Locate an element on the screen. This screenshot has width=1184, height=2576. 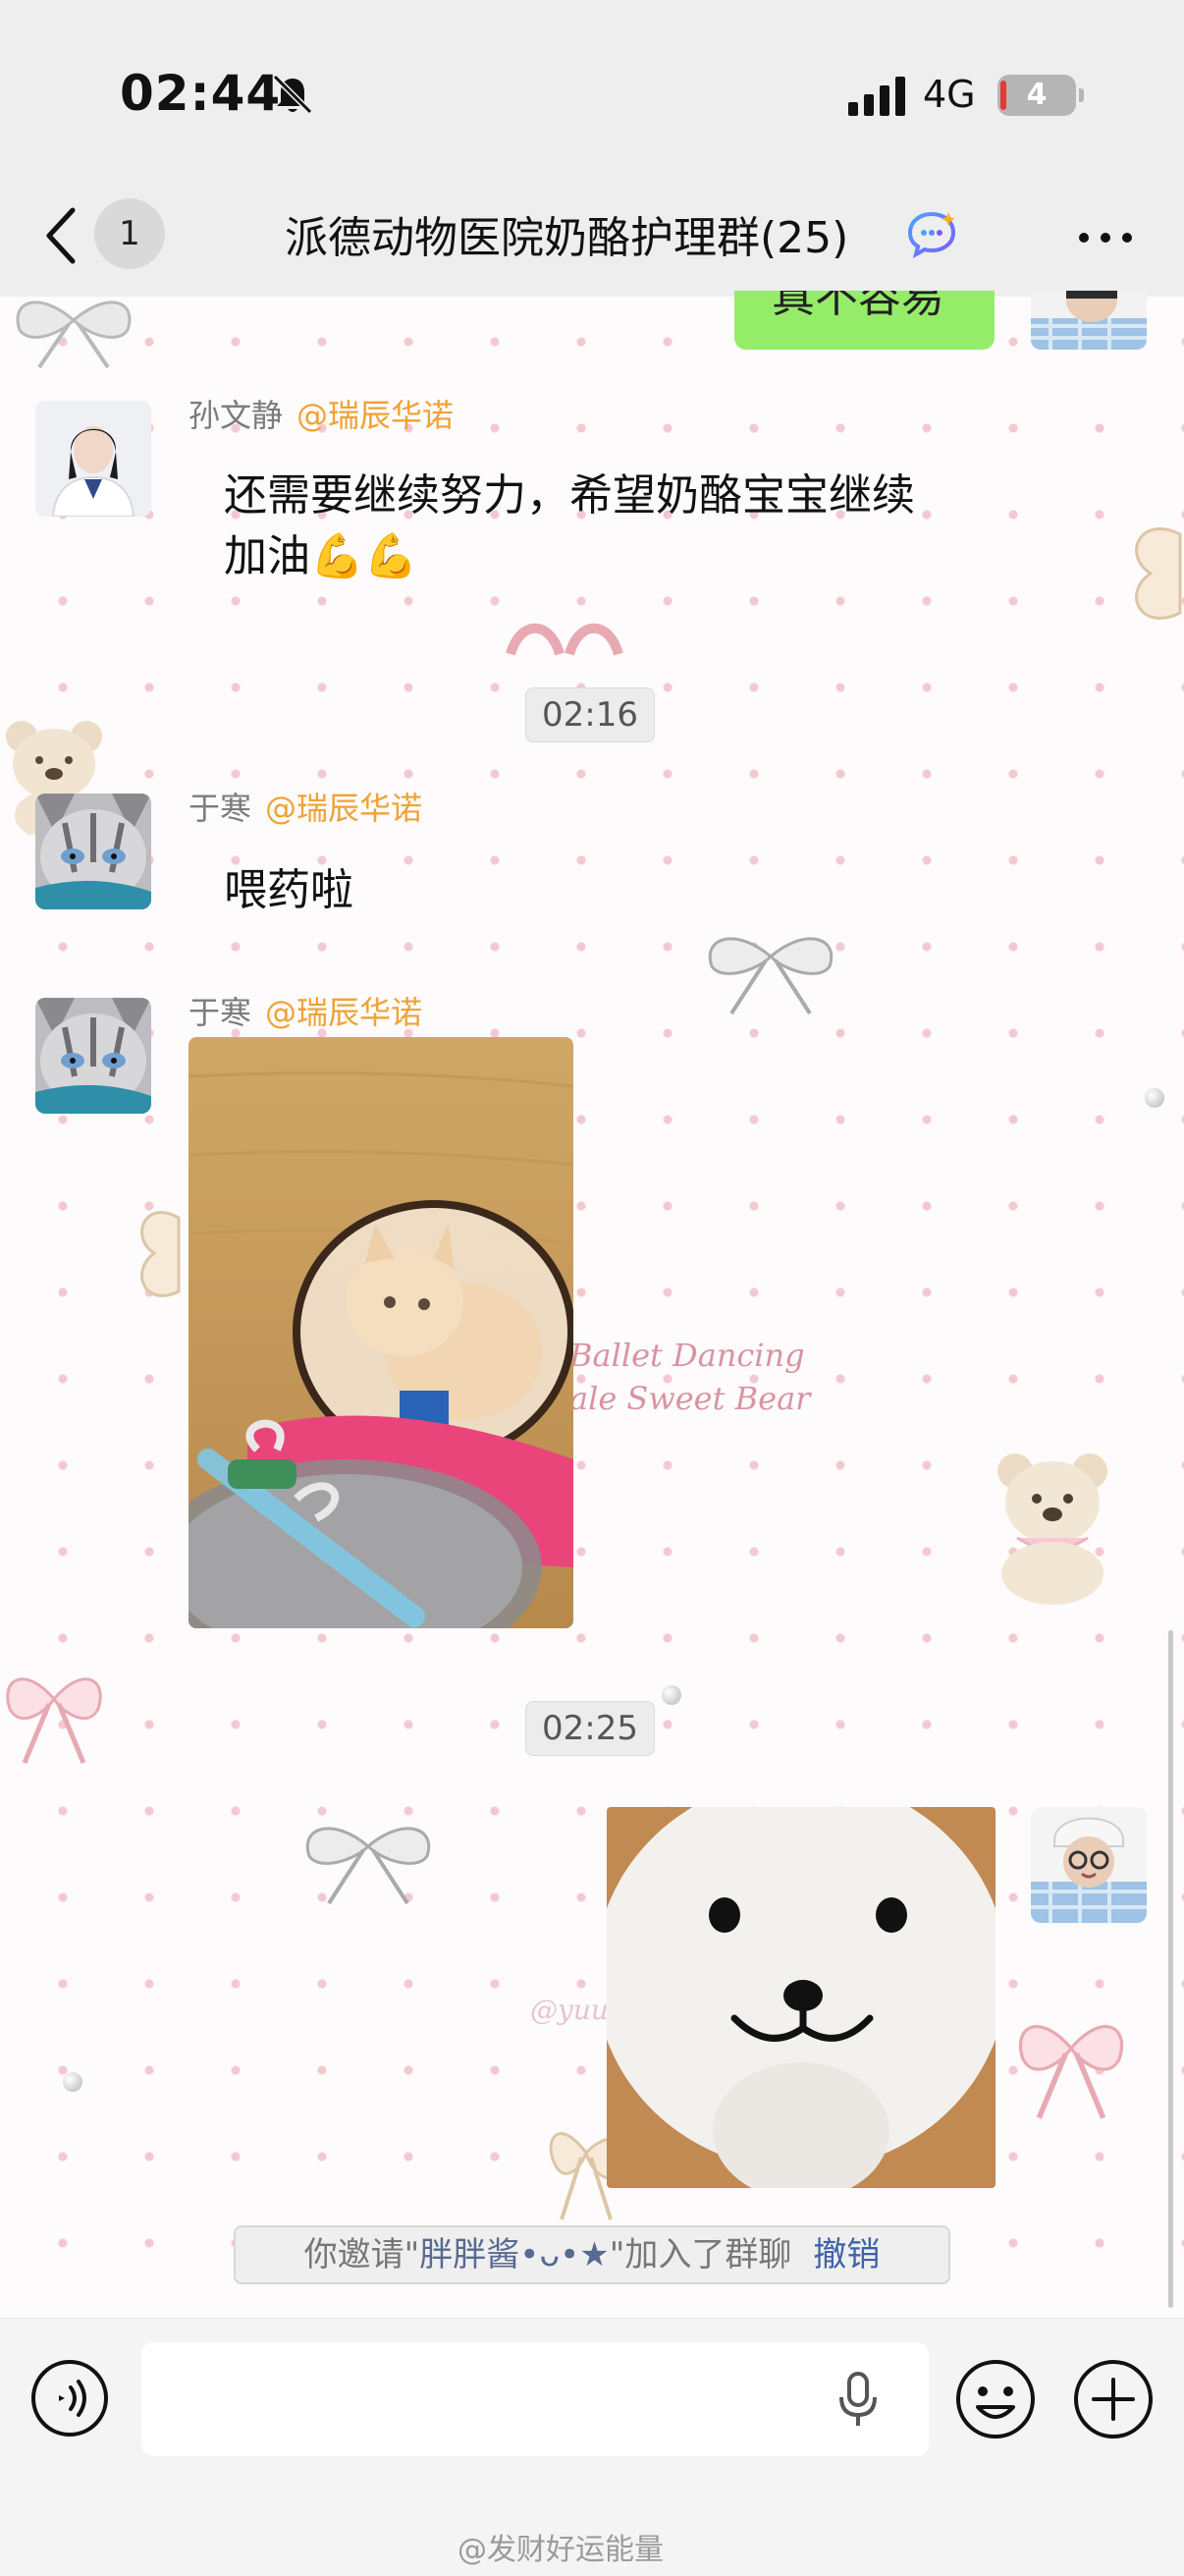
chat-title: 派德动物医院奶酪护理群(25) is located at coordinates (566, 233).